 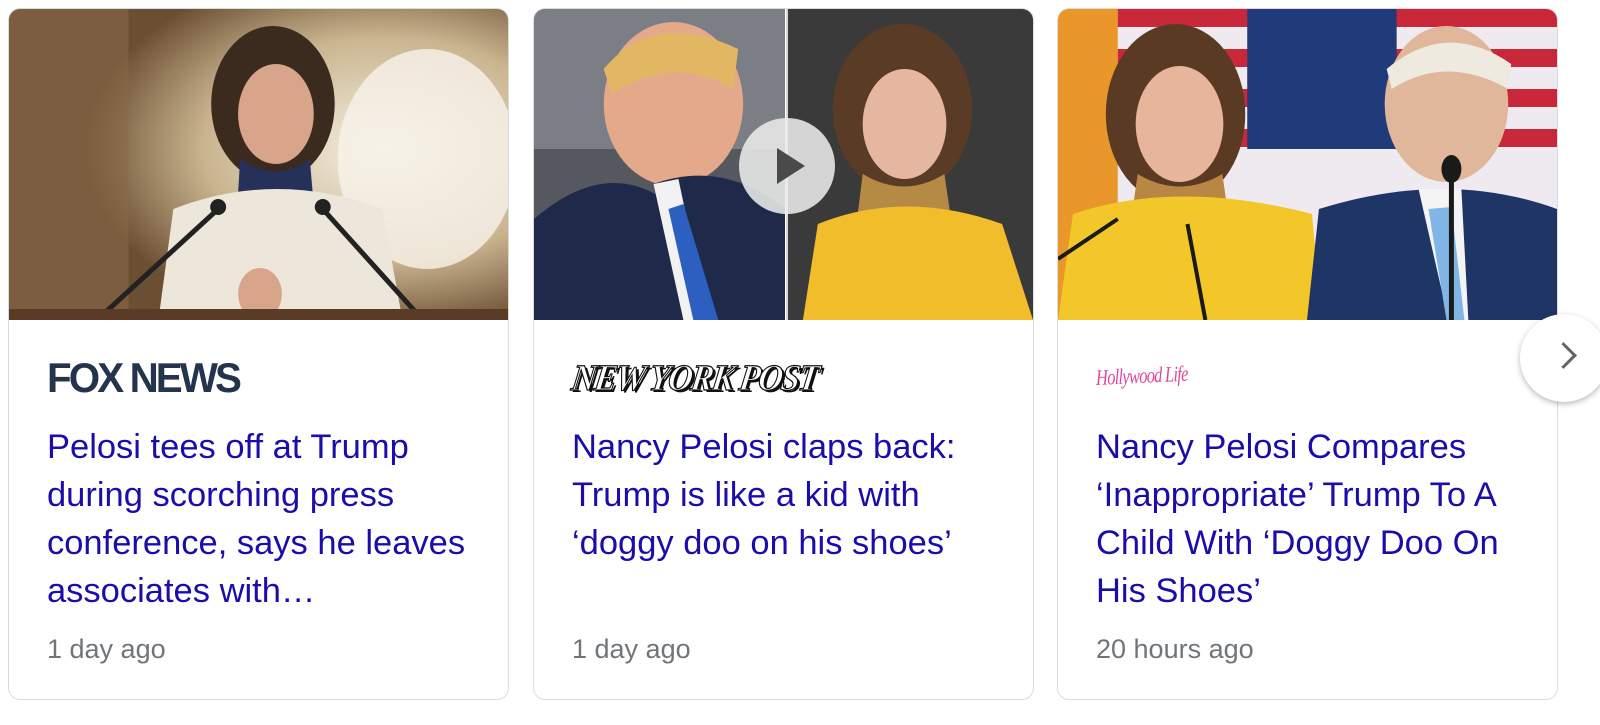 I want to click on source-logo: FOX NEWS, so click(x=147, y=377).